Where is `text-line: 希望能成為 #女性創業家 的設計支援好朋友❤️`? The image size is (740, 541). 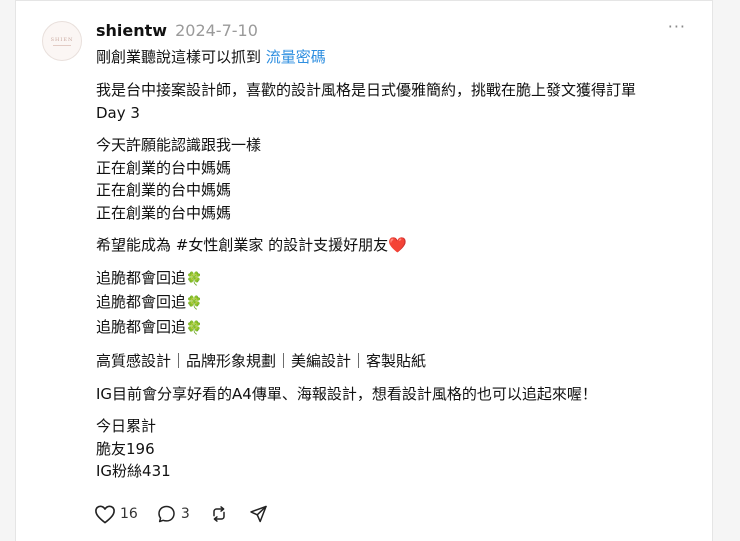 text-line: 希望能成為 #女性創業家 的設計支援好朋友❤️ is located at coordinates (396, 245).